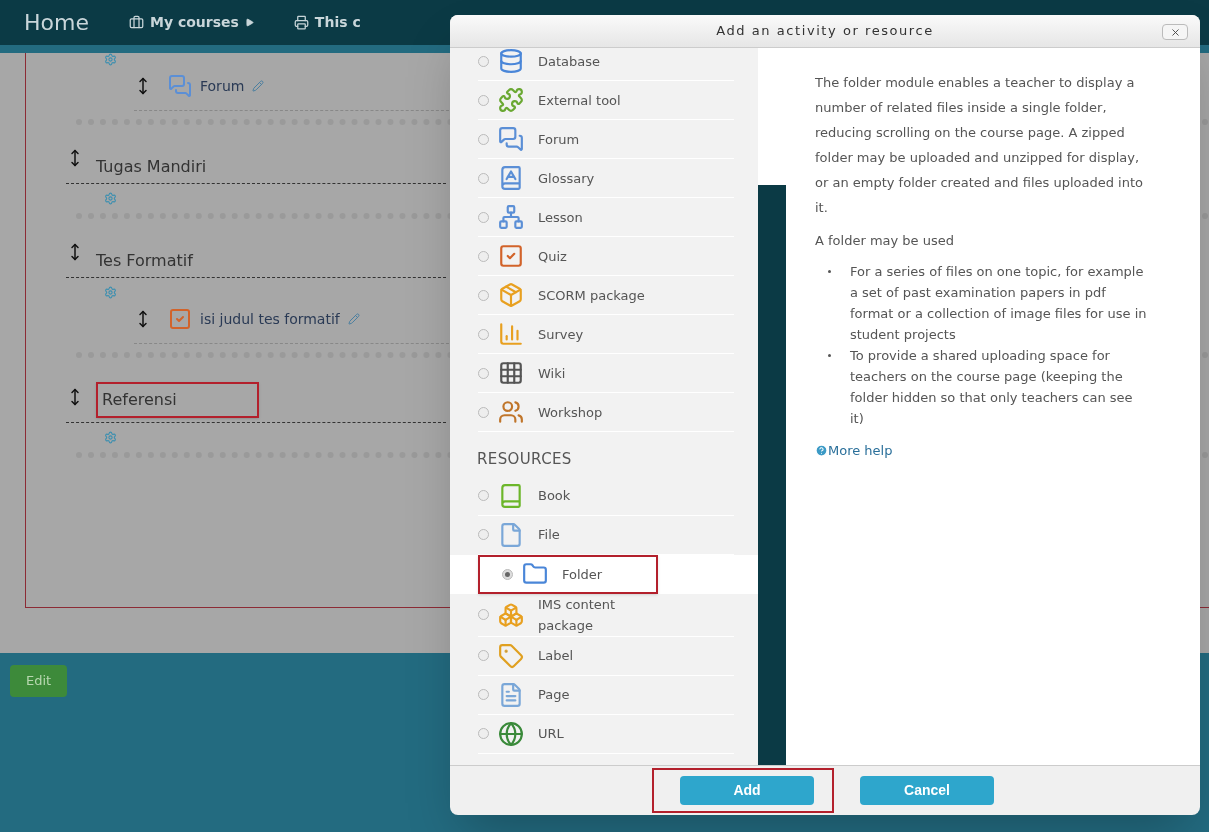 The image size is (1209, 832). I want to click on help-paragraph: A folder may be used, so click(885, 241).